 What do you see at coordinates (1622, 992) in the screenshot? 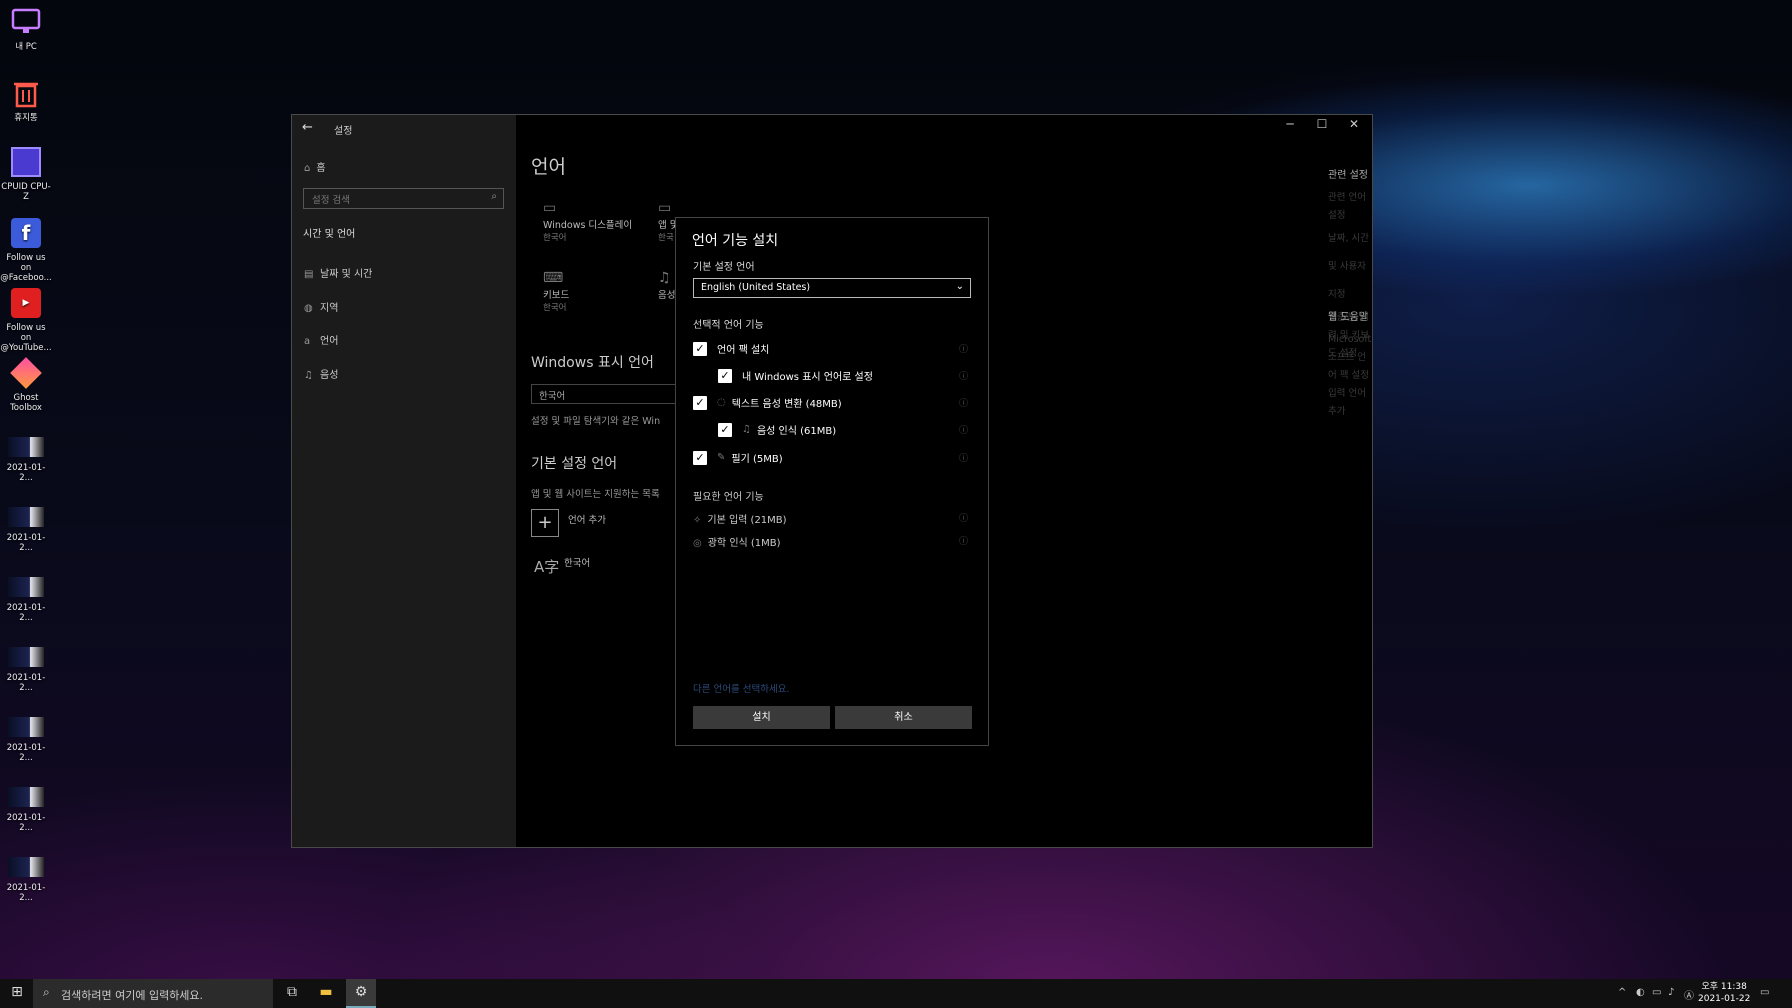
I see `chevron-up-icon: ^` at bounding box center [1622, 992].